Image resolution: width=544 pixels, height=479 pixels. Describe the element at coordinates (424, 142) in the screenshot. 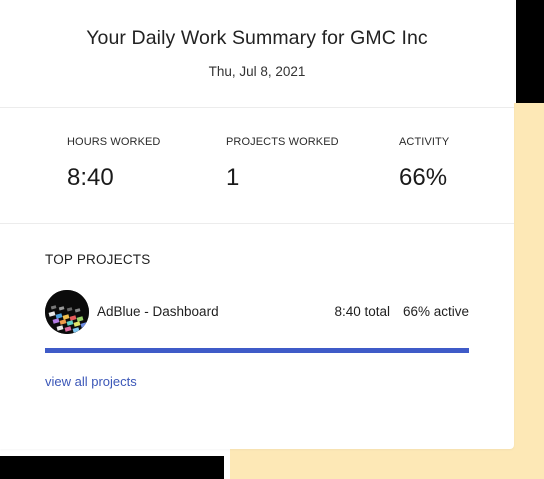

I see `stat-label: ACTIVITY` at that location.